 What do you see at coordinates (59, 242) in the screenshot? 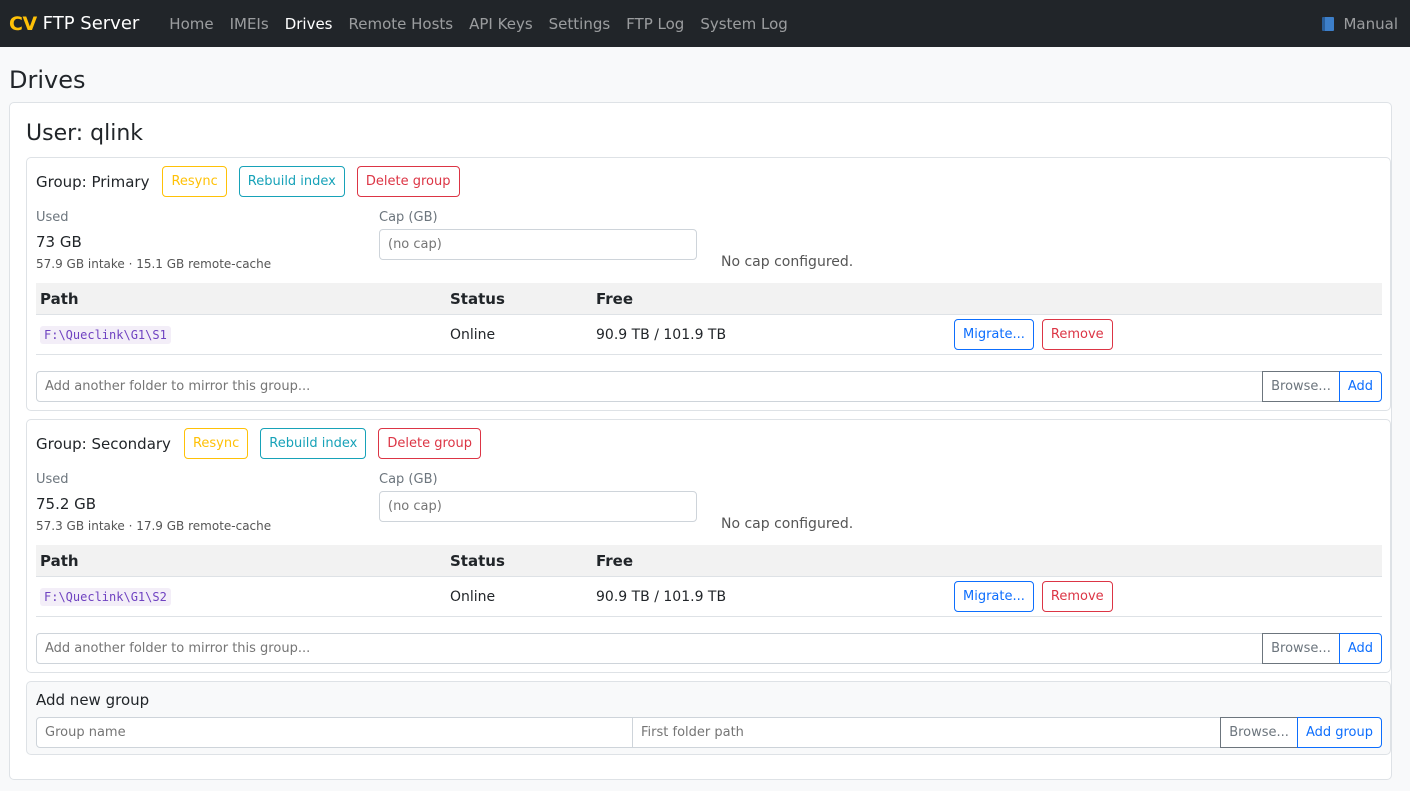
I see `used-value: 73 GB` at bounding box center [59, 242].